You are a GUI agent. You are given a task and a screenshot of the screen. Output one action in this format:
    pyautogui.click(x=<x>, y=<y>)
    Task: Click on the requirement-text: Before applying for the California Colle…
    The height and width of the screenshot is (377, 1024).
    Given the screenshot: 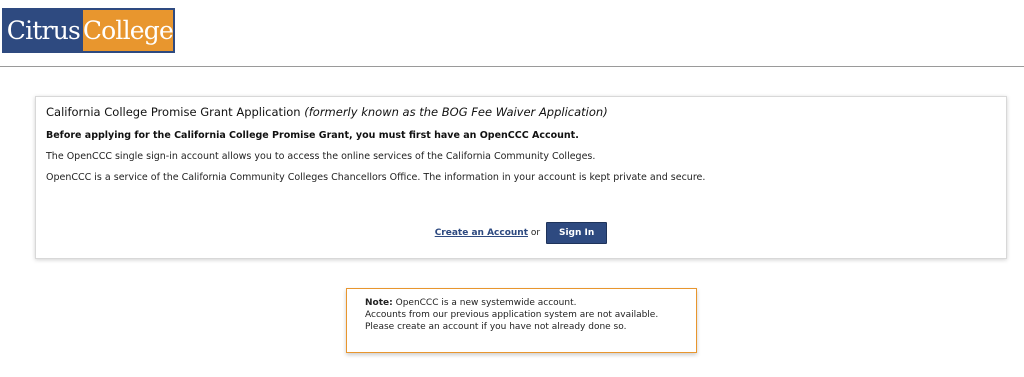 What is the action you would take?
    pyautogui.click(x=312, y=135)
    